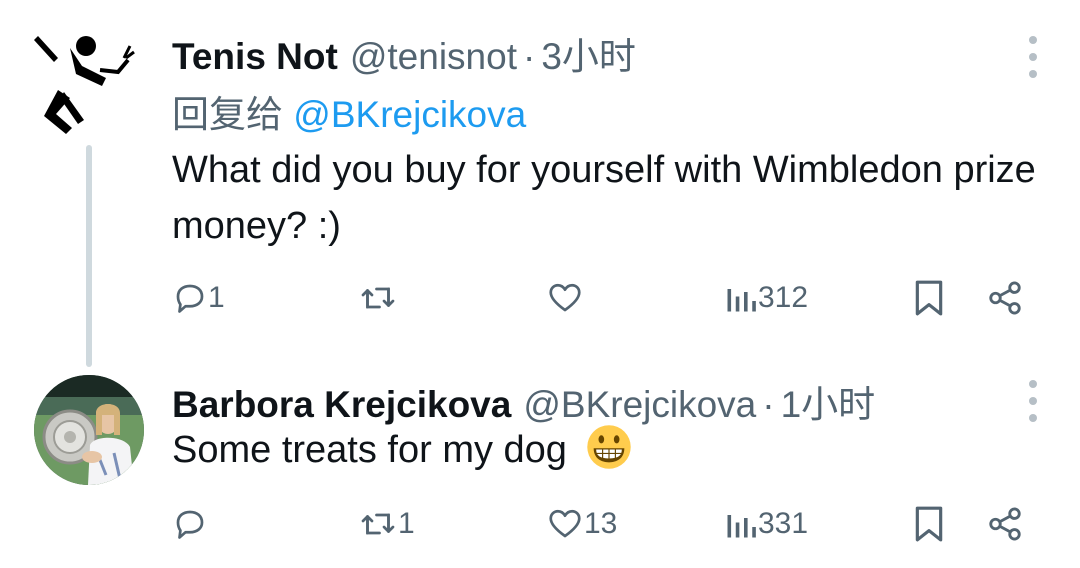 The height and width of the screenshot is (568, 1080). I want to click on views-button: 312, so click(766, 298).